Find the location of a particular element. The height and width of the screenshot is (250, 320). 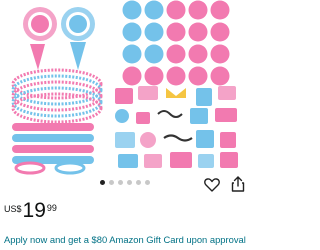

favorite-button is located at coordinates (212, 184).